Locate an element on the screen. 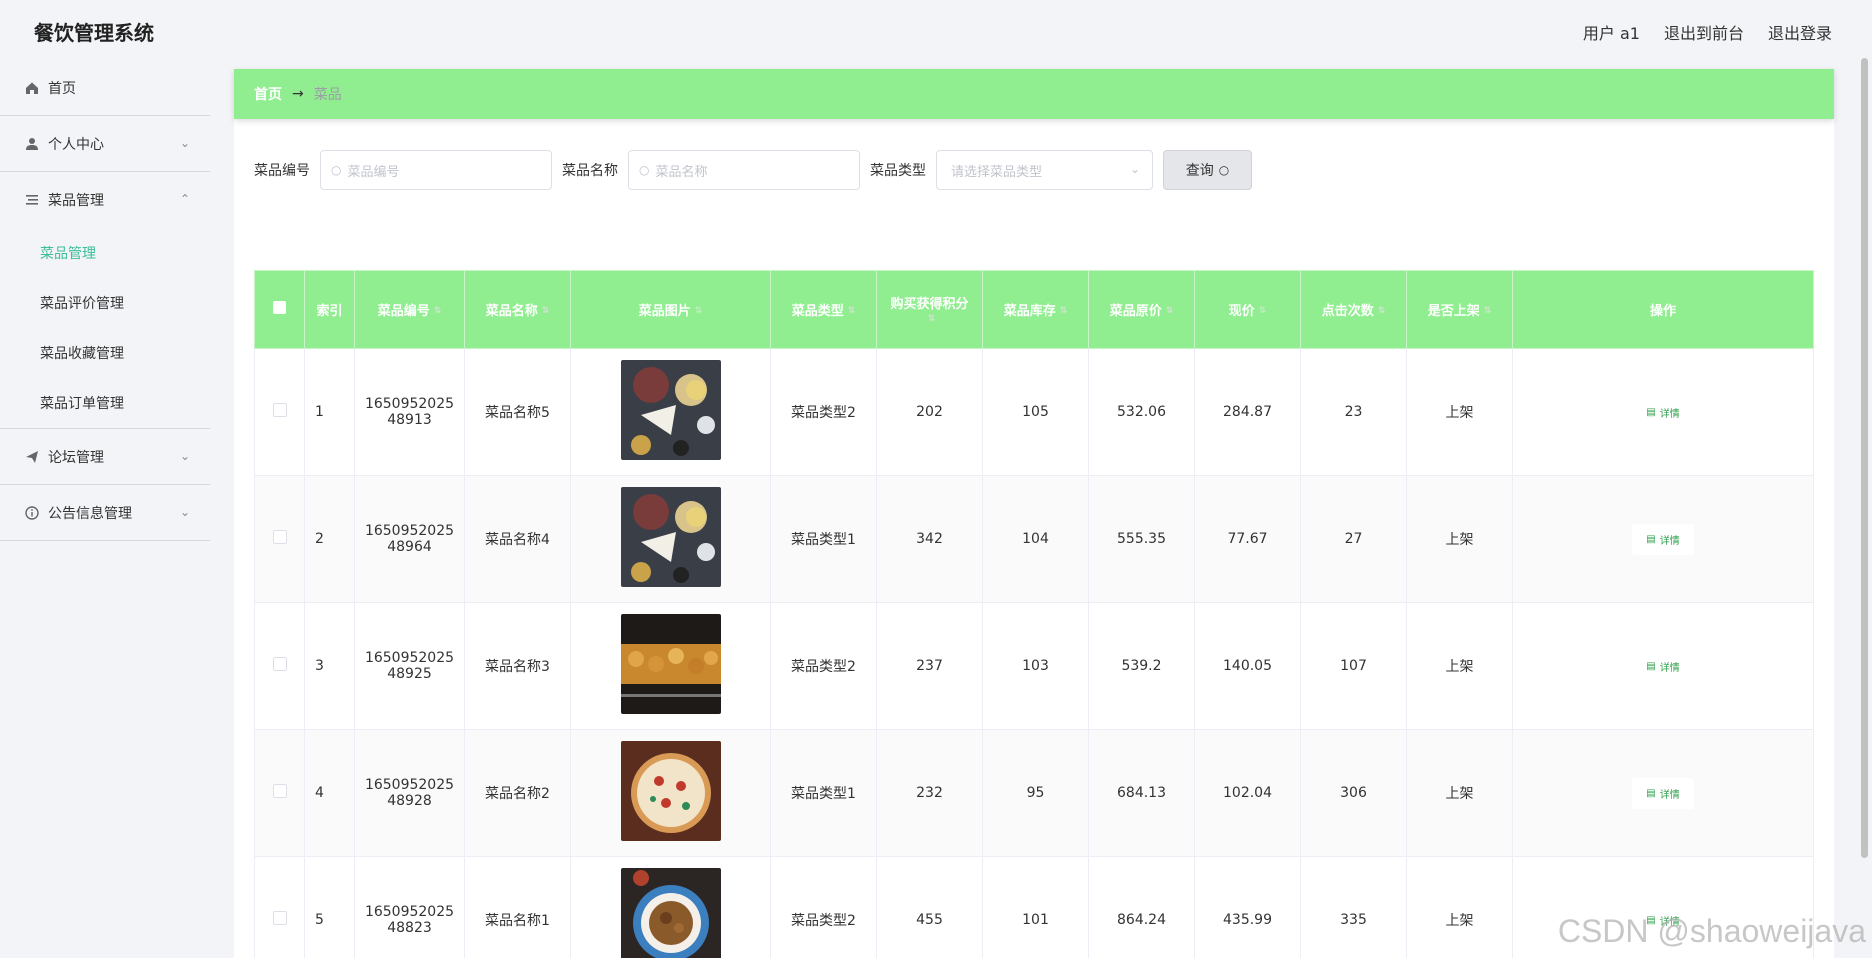 The image size is (1872, 958). name-cell: 菜品名称3 is located at coordinates (517, 666).